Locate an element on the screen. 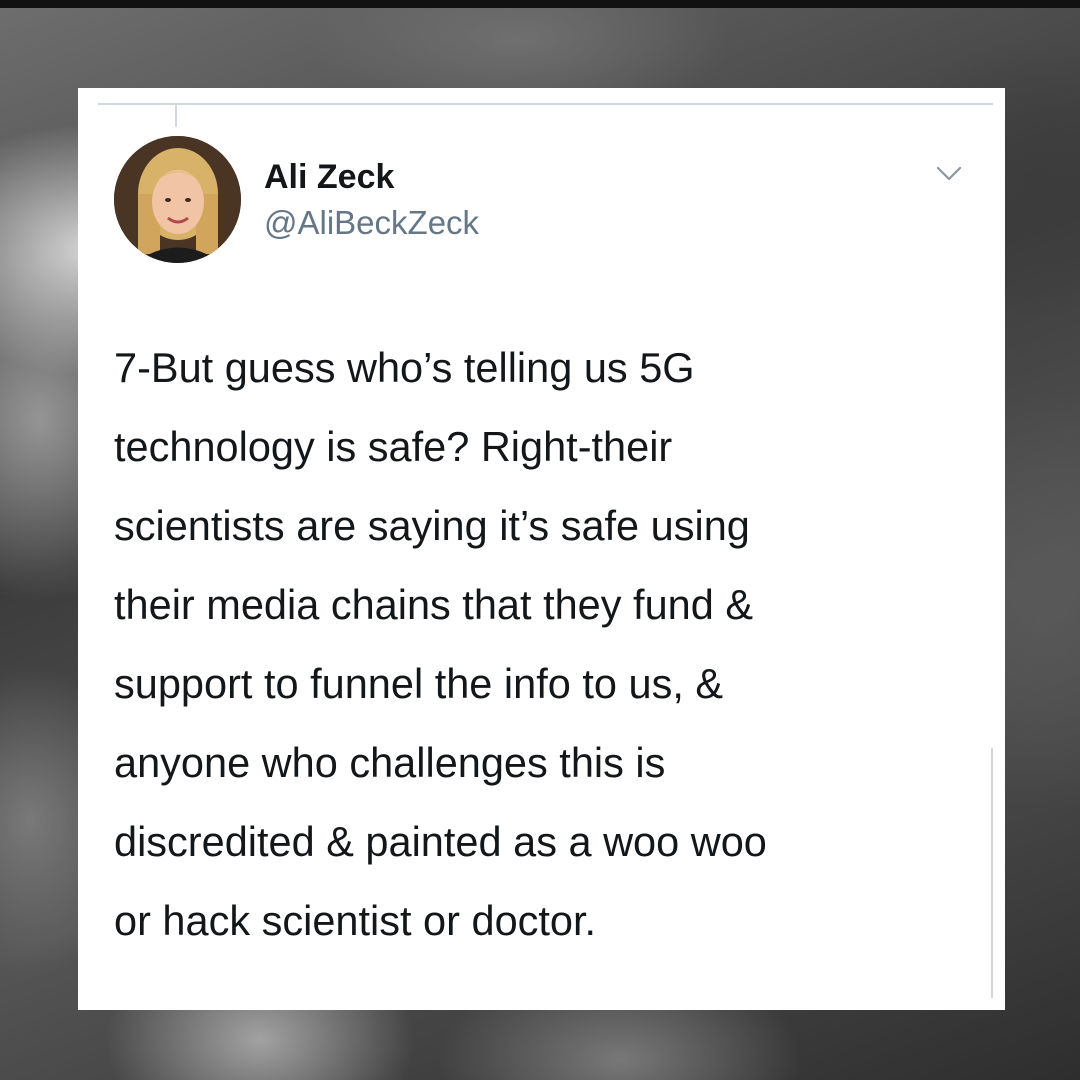  thread-connector is located at coordinates (176, 115).